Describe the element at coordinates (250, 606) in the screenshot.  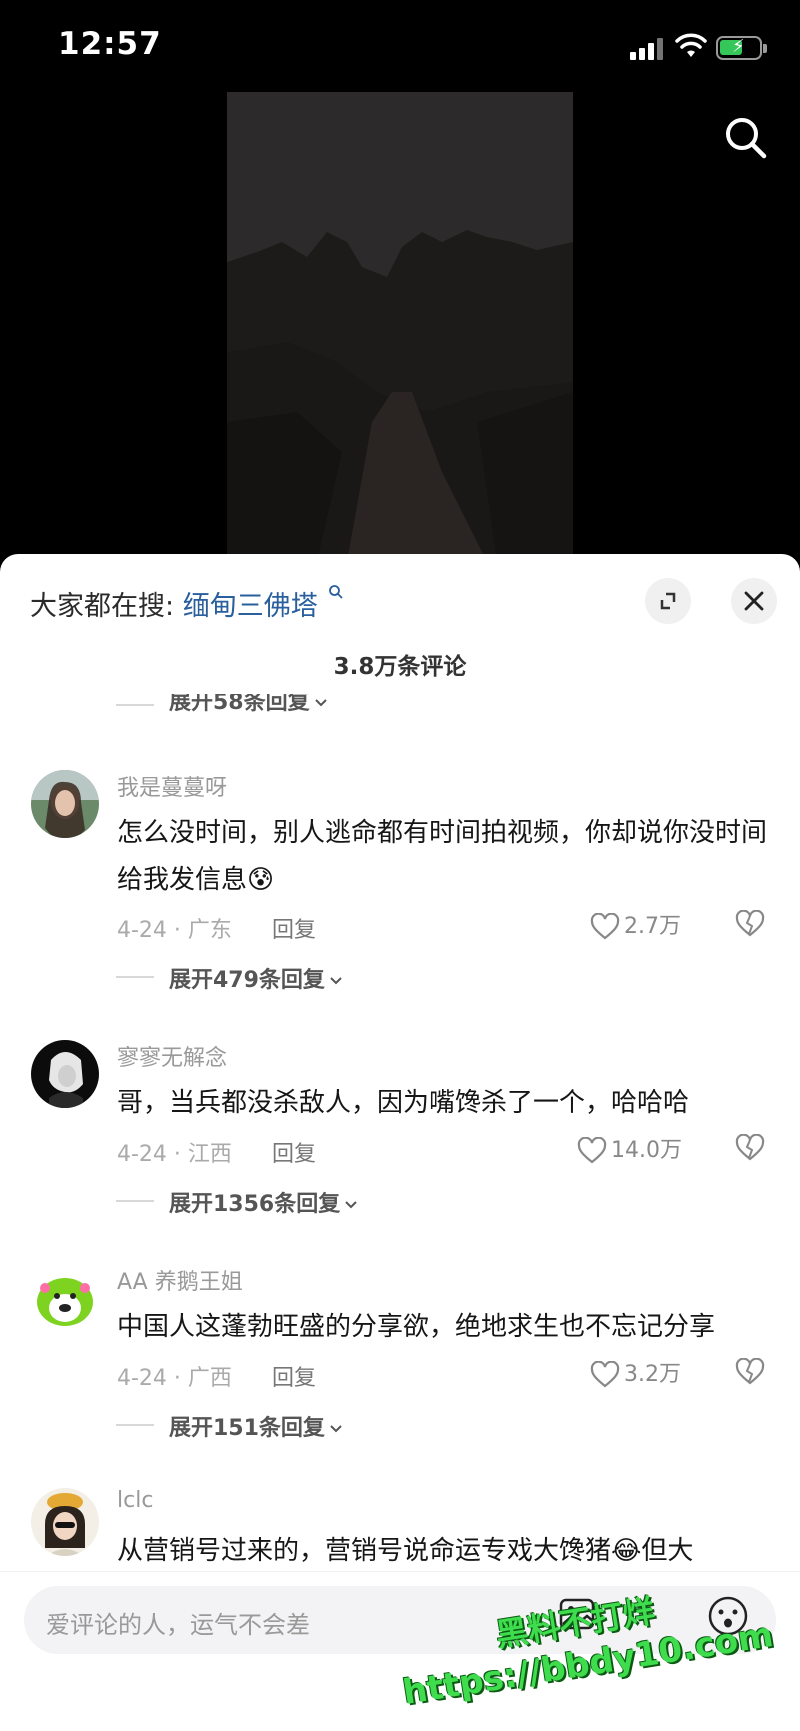
I see `trending-keyword: 缅甸三佛塔` at that location.